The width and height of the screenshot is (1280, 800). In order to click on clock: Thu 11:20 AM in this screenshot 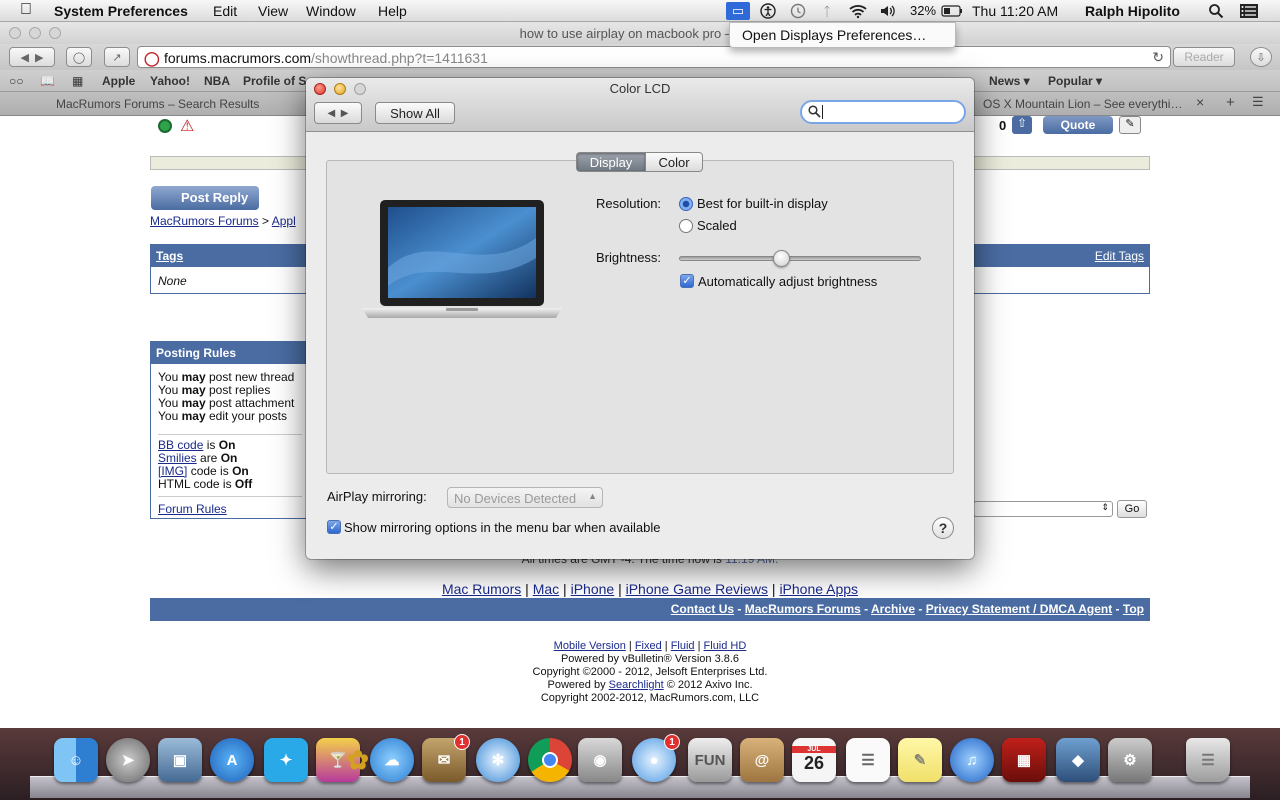, I will do `click(1015, 11)`.